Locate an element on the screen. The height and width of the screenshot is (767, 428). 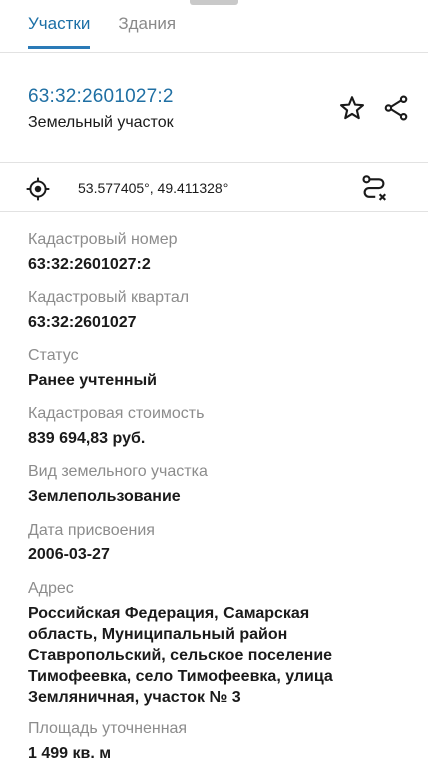
tab-parcels-label: Участки is located at coordinates (59, 23).